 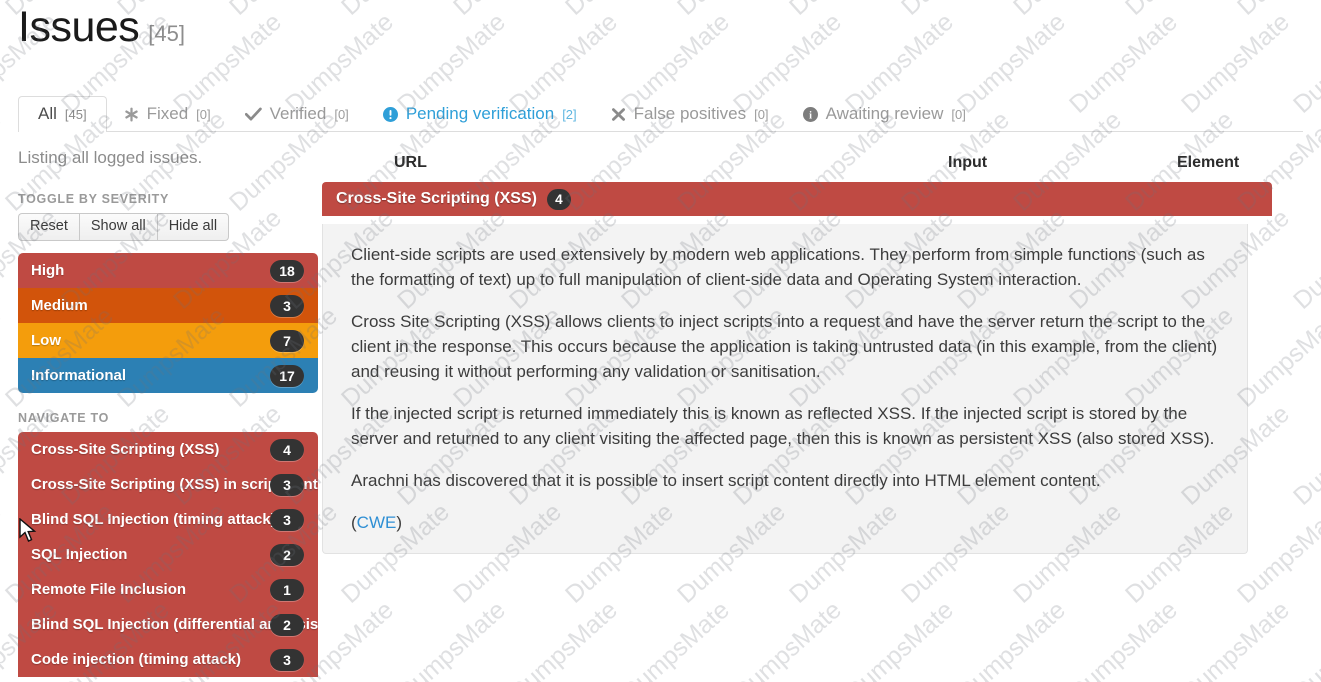 What do you see at coordinates (569, 114) in the screenshot?
I see `tab-count: [2]` at bounding box center [569, 114].